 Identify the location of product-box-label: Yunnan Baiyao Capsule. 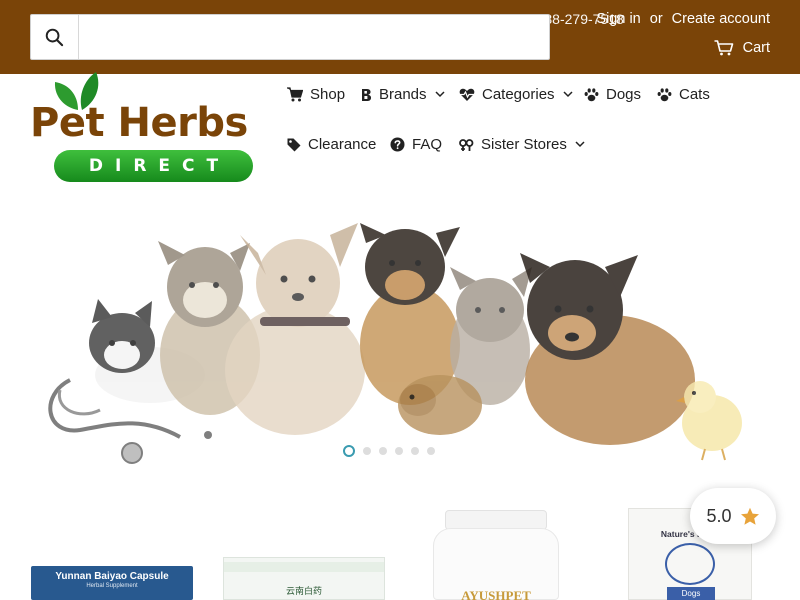
(112, 576).